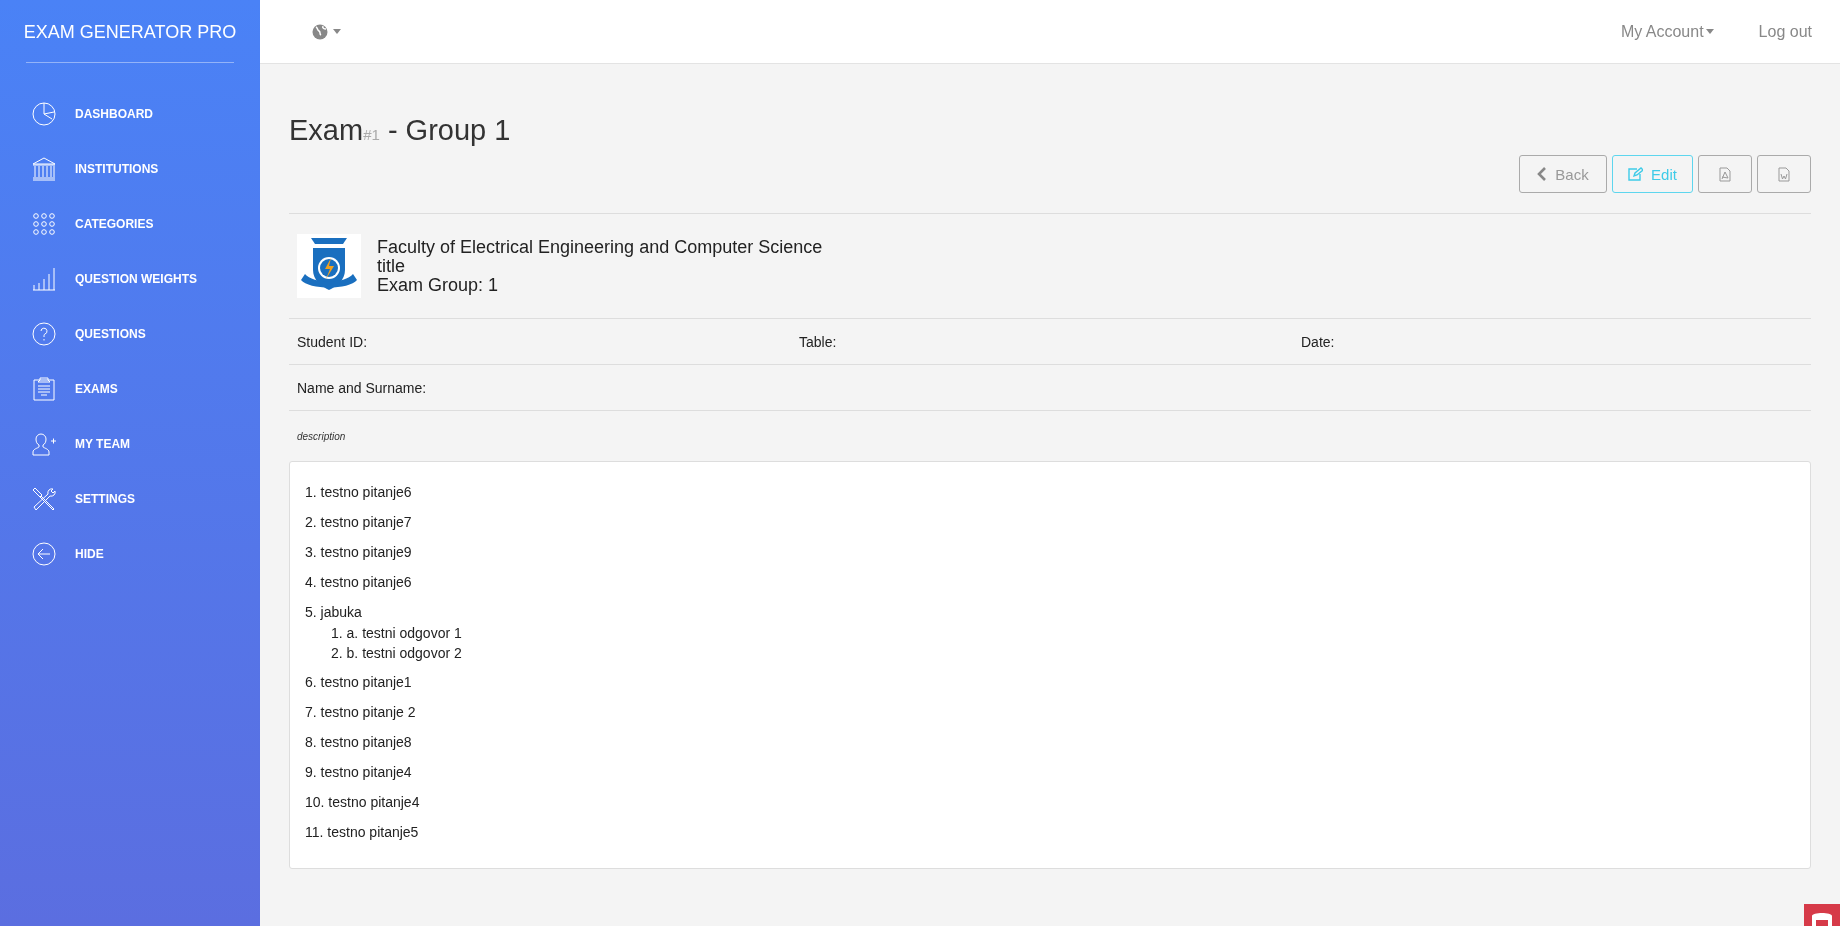 This screenshot has height=926, width=1840. I want to click on word-button, so click(1784, 174).